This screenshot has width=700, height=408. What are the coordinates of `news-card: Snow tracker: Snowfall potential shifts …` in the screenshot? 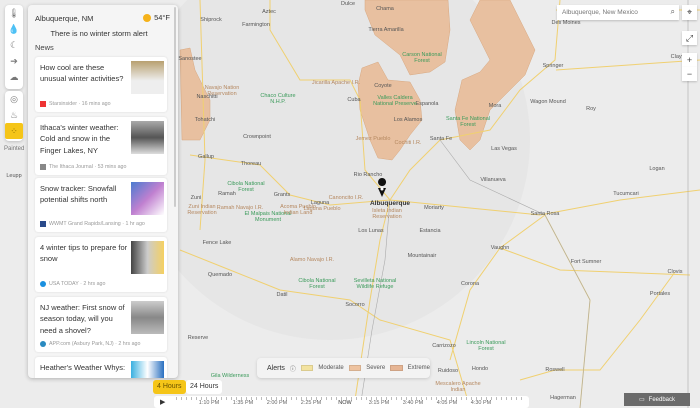 It's located at (101, 205).